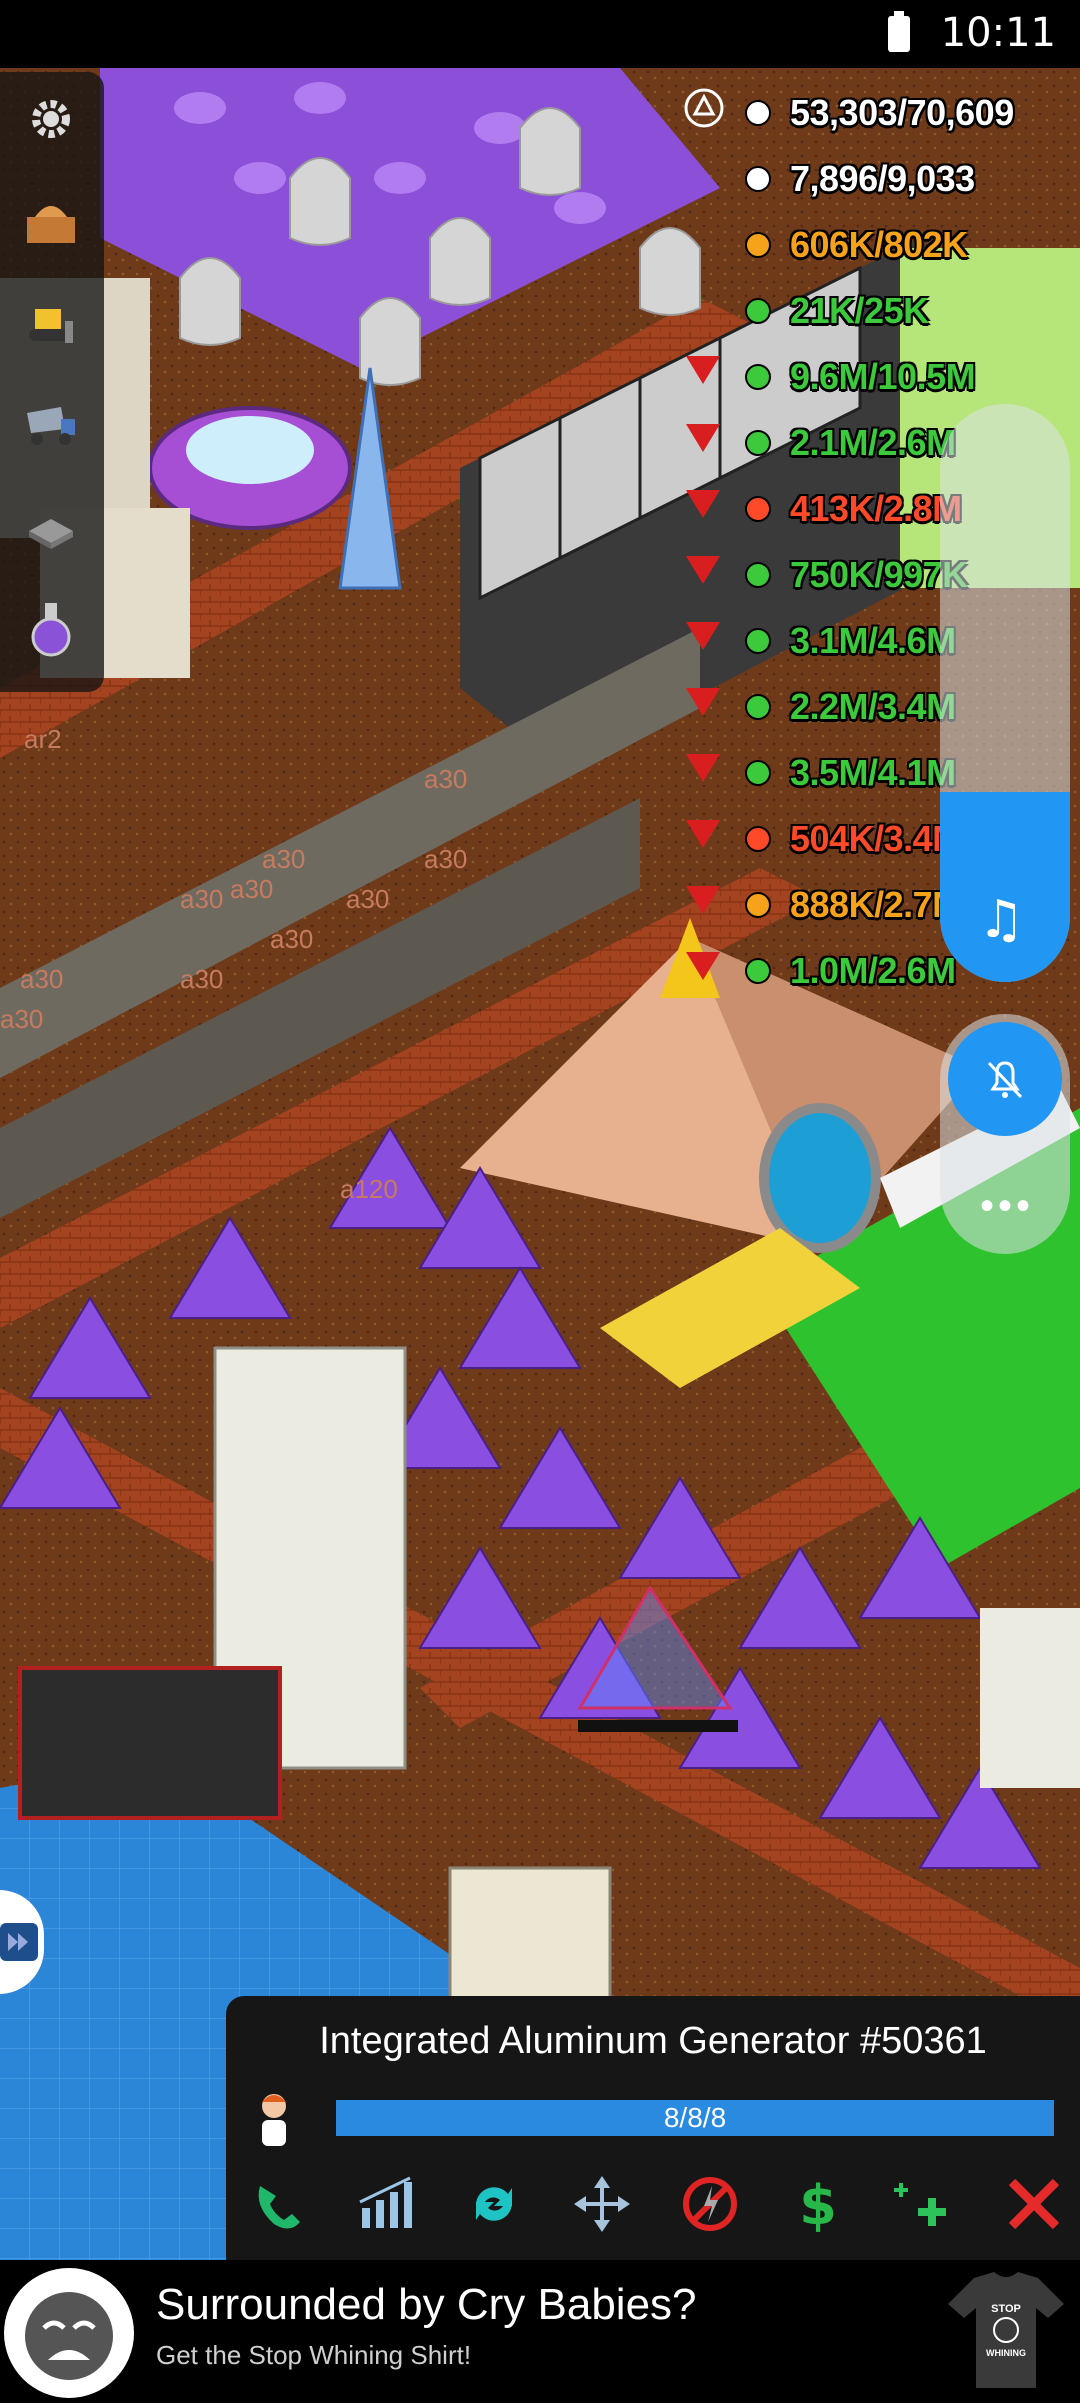 This screenshot has height=2403, width=1080. What do you see at coordinates (758, 641) in the screenshot?
I see `bread-icon` at bounding box center [758, 641].